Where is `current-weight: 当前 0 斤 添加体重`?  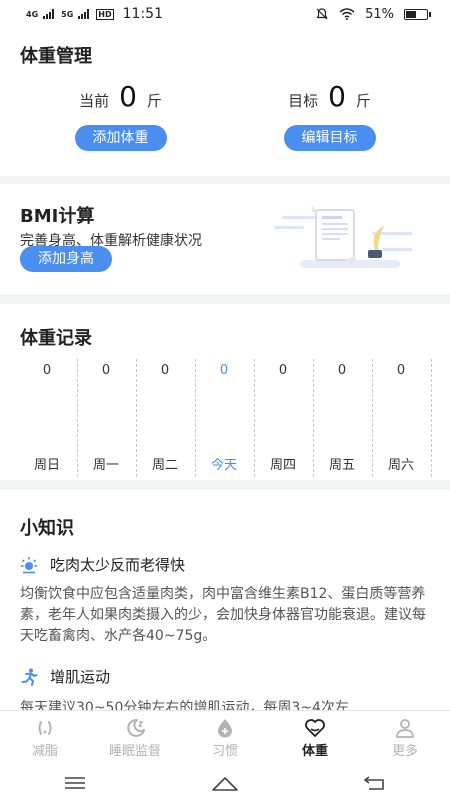 current-weight: 当前 0 斤 添加体重 is located at coordinates (120, 115).